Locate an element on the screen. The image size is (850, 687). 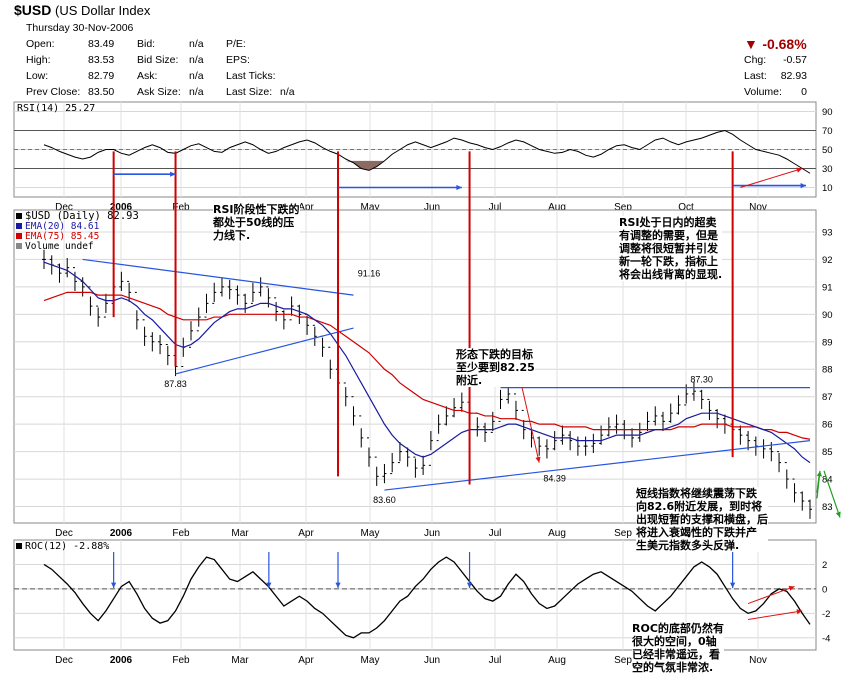
y-tick-label: 88 is located at coordinates (827, 370).